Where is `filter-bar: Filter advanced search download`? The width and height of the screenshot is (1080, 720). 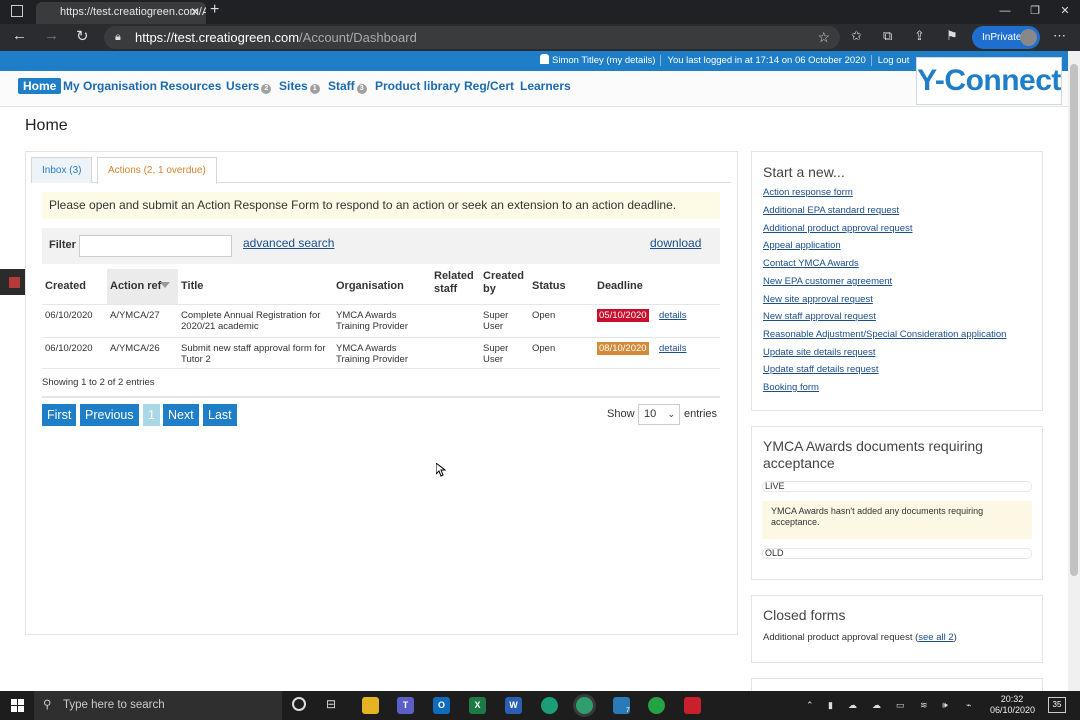 filter-bar: Filter advanced search download is located at coordinates (381, 246).